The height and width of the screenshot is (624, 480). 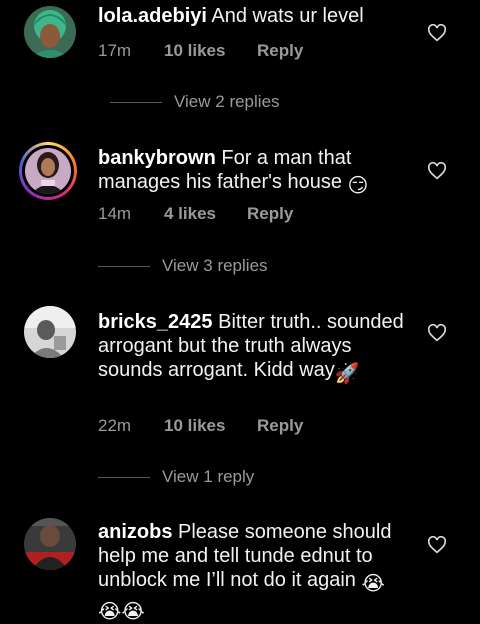 I want to click on comment-time: 17m, so click(x=115, y=50).